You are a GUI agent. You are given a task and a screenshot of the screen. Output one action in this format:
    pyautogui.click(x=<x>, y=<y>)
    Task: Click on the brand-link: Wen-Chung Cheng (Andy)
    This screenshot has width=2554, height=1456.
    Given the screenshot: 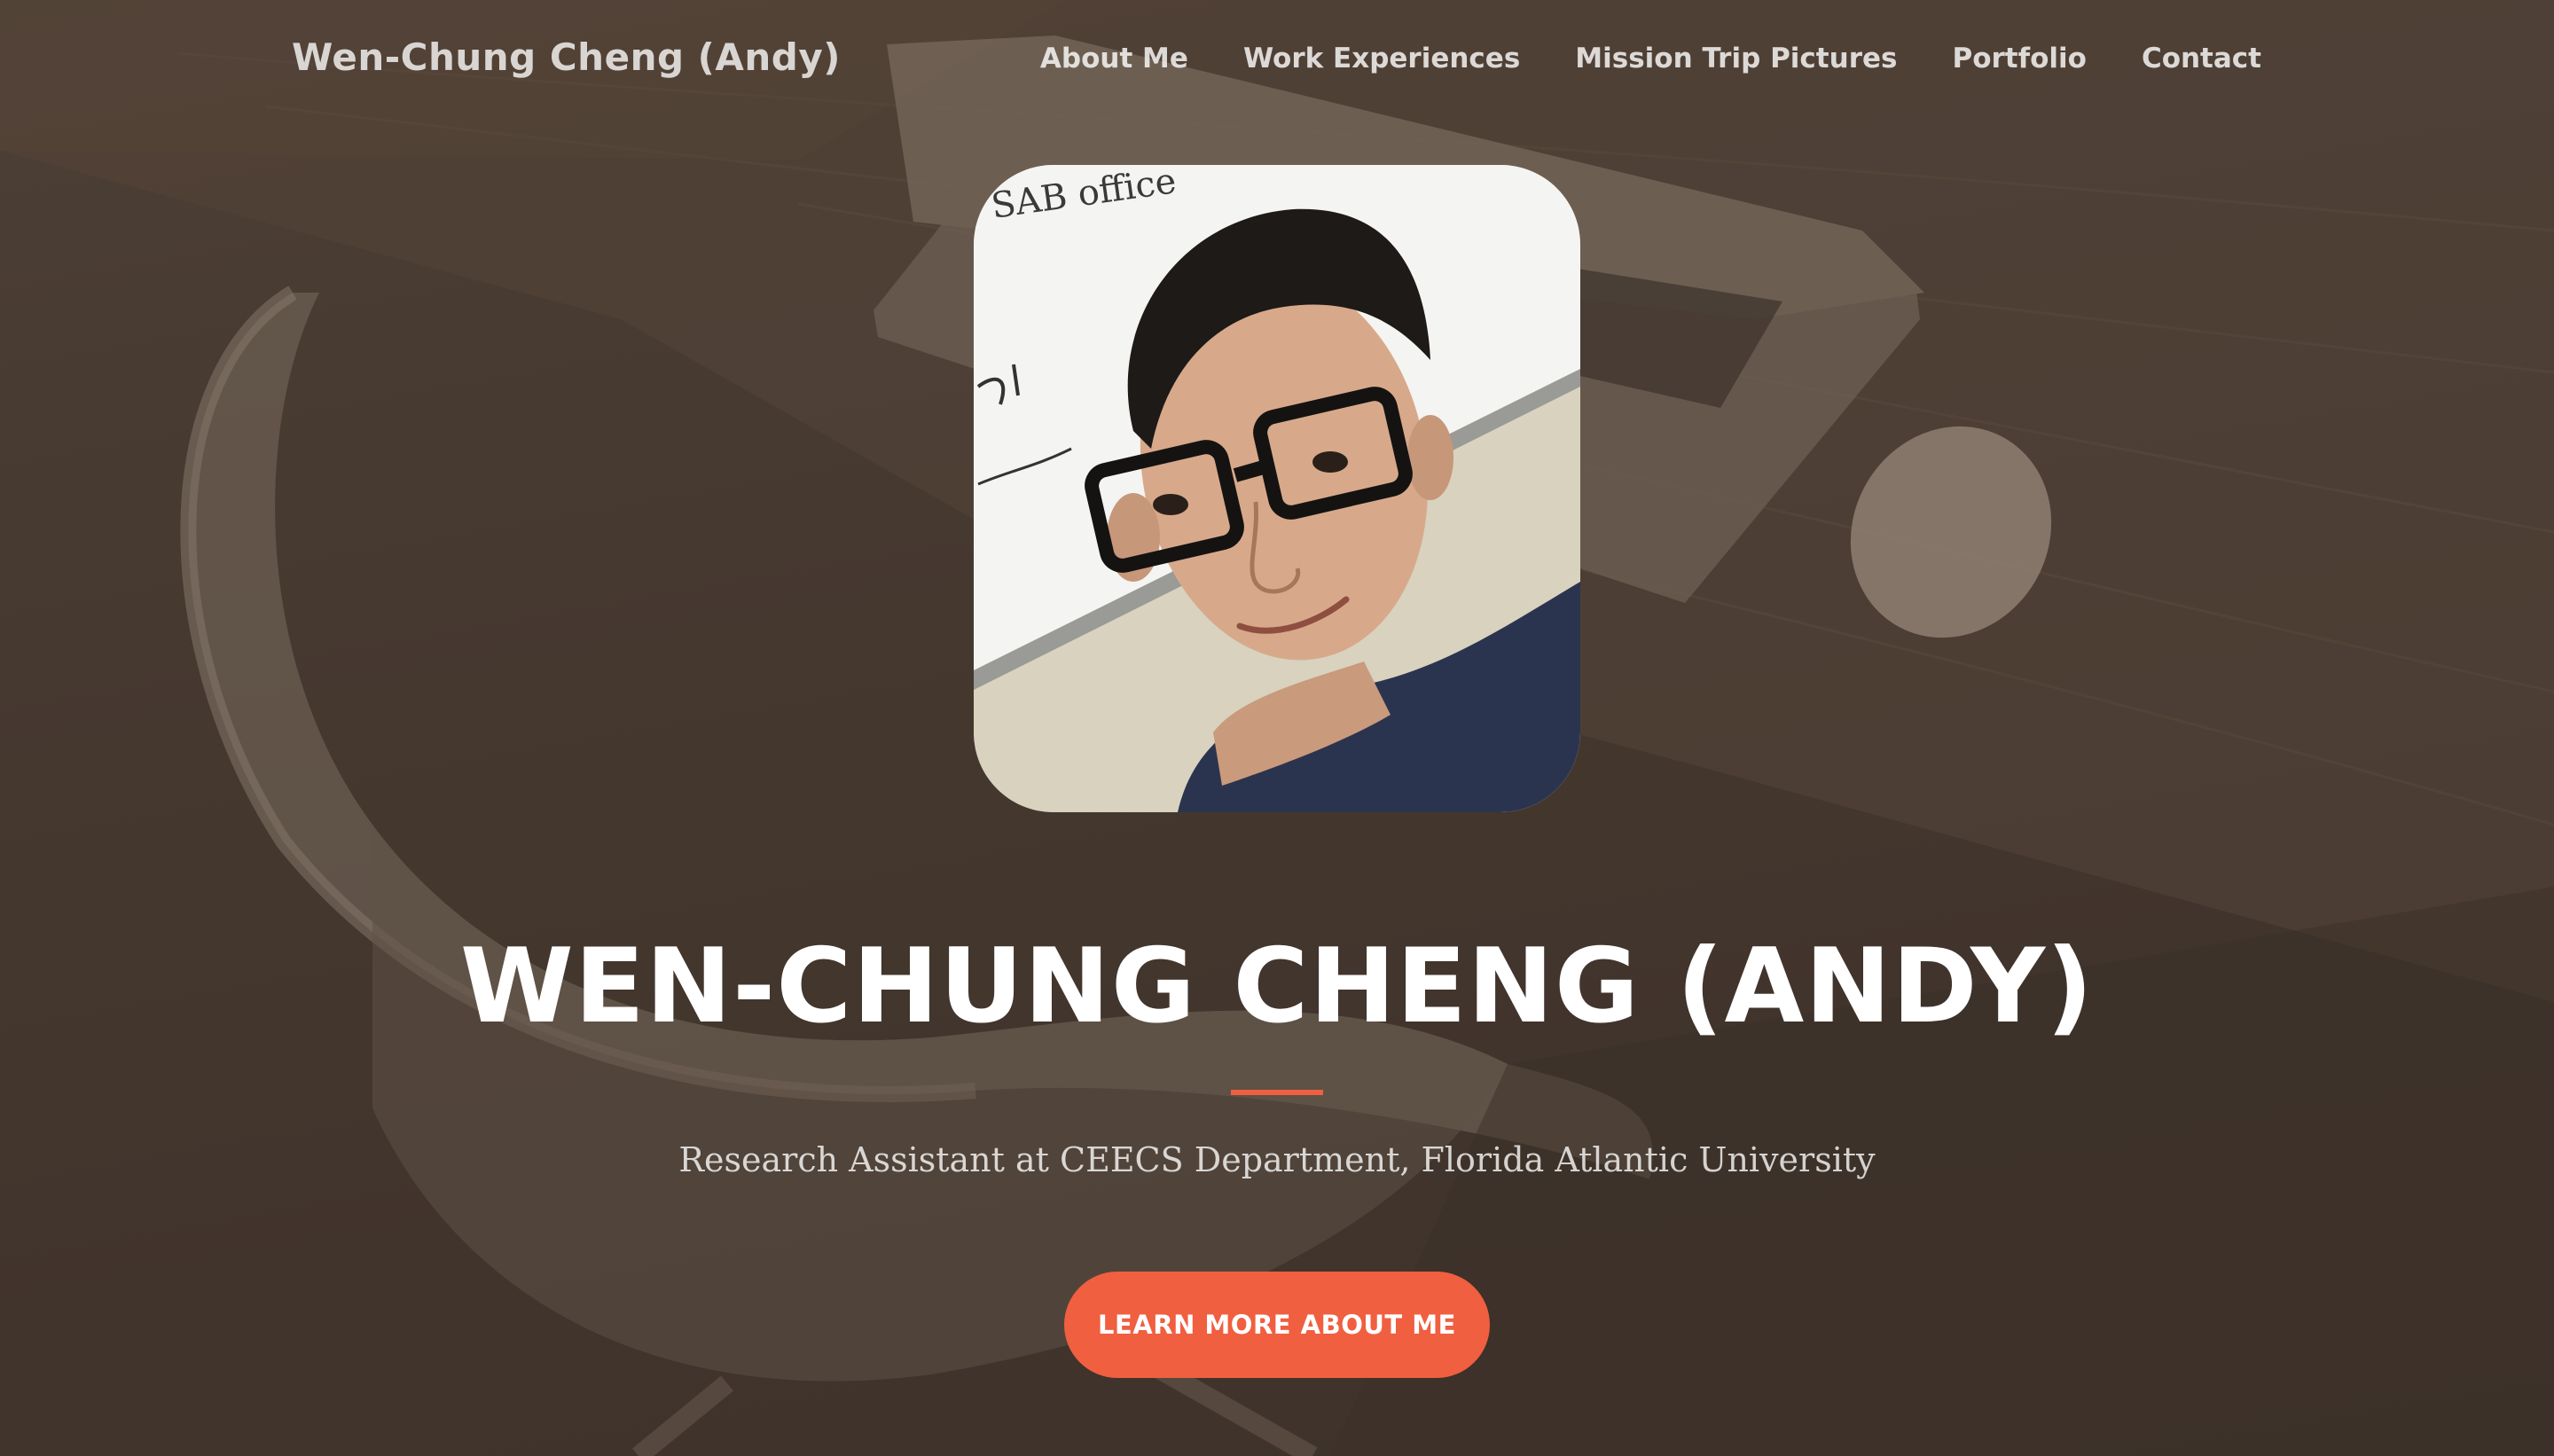 What is the action you would take?
    pyautogui.click(x=566, y=57)
    